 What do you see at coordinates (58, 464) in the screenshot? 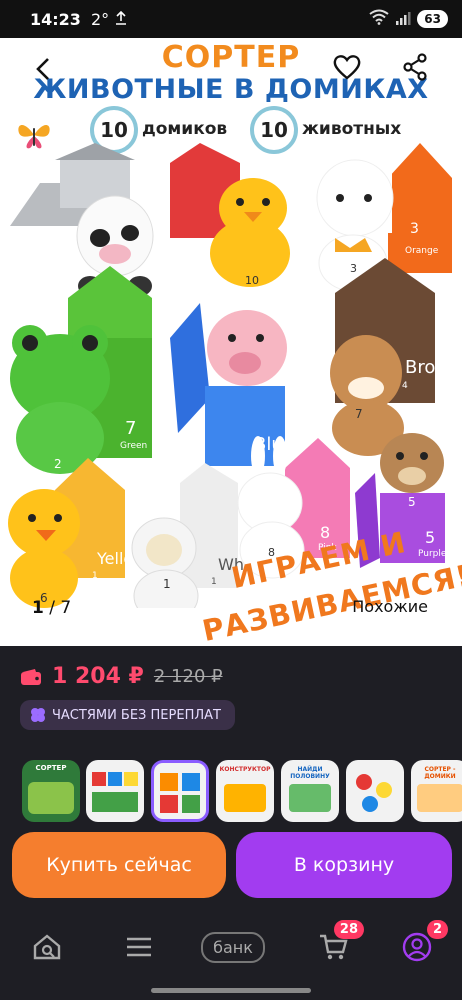
I see `toy-label: 2` at bounding box center [58, 464].